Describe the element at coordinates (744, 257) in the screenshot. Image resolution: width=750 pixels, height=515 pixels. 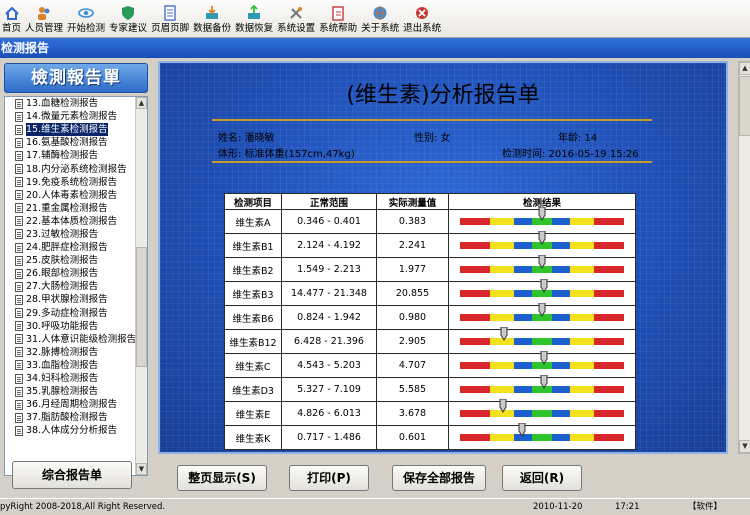
I see `report-scrollbar: ▲ ▼` at that location.